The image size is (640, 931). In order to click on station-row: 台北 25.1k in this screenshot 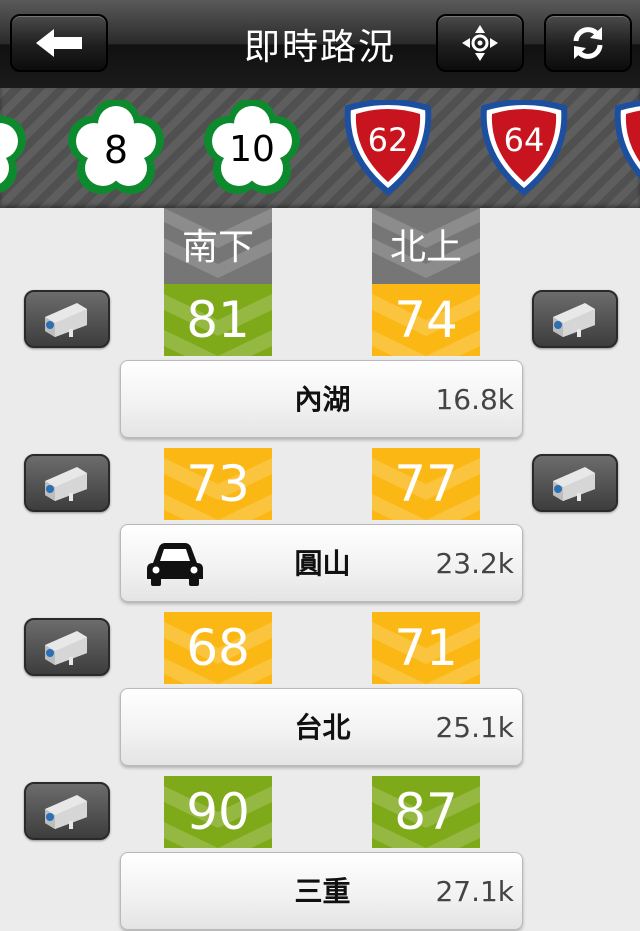, I will do `click(321, 727)`.